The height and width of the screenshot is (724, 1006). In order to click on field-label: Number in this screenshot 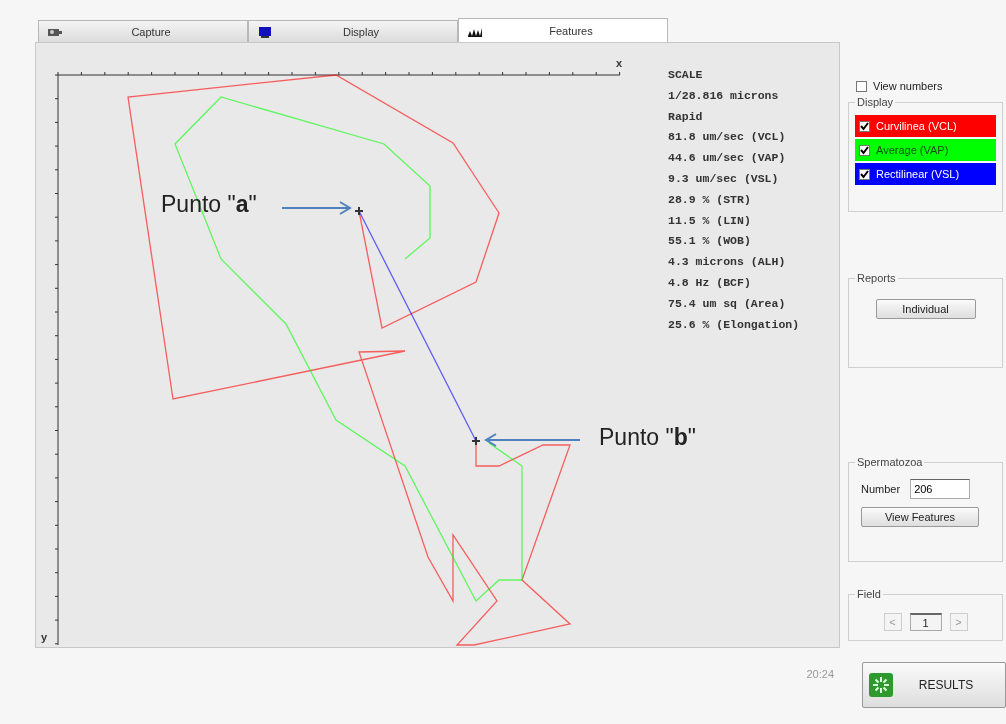, I will do `click(881, 489)`.